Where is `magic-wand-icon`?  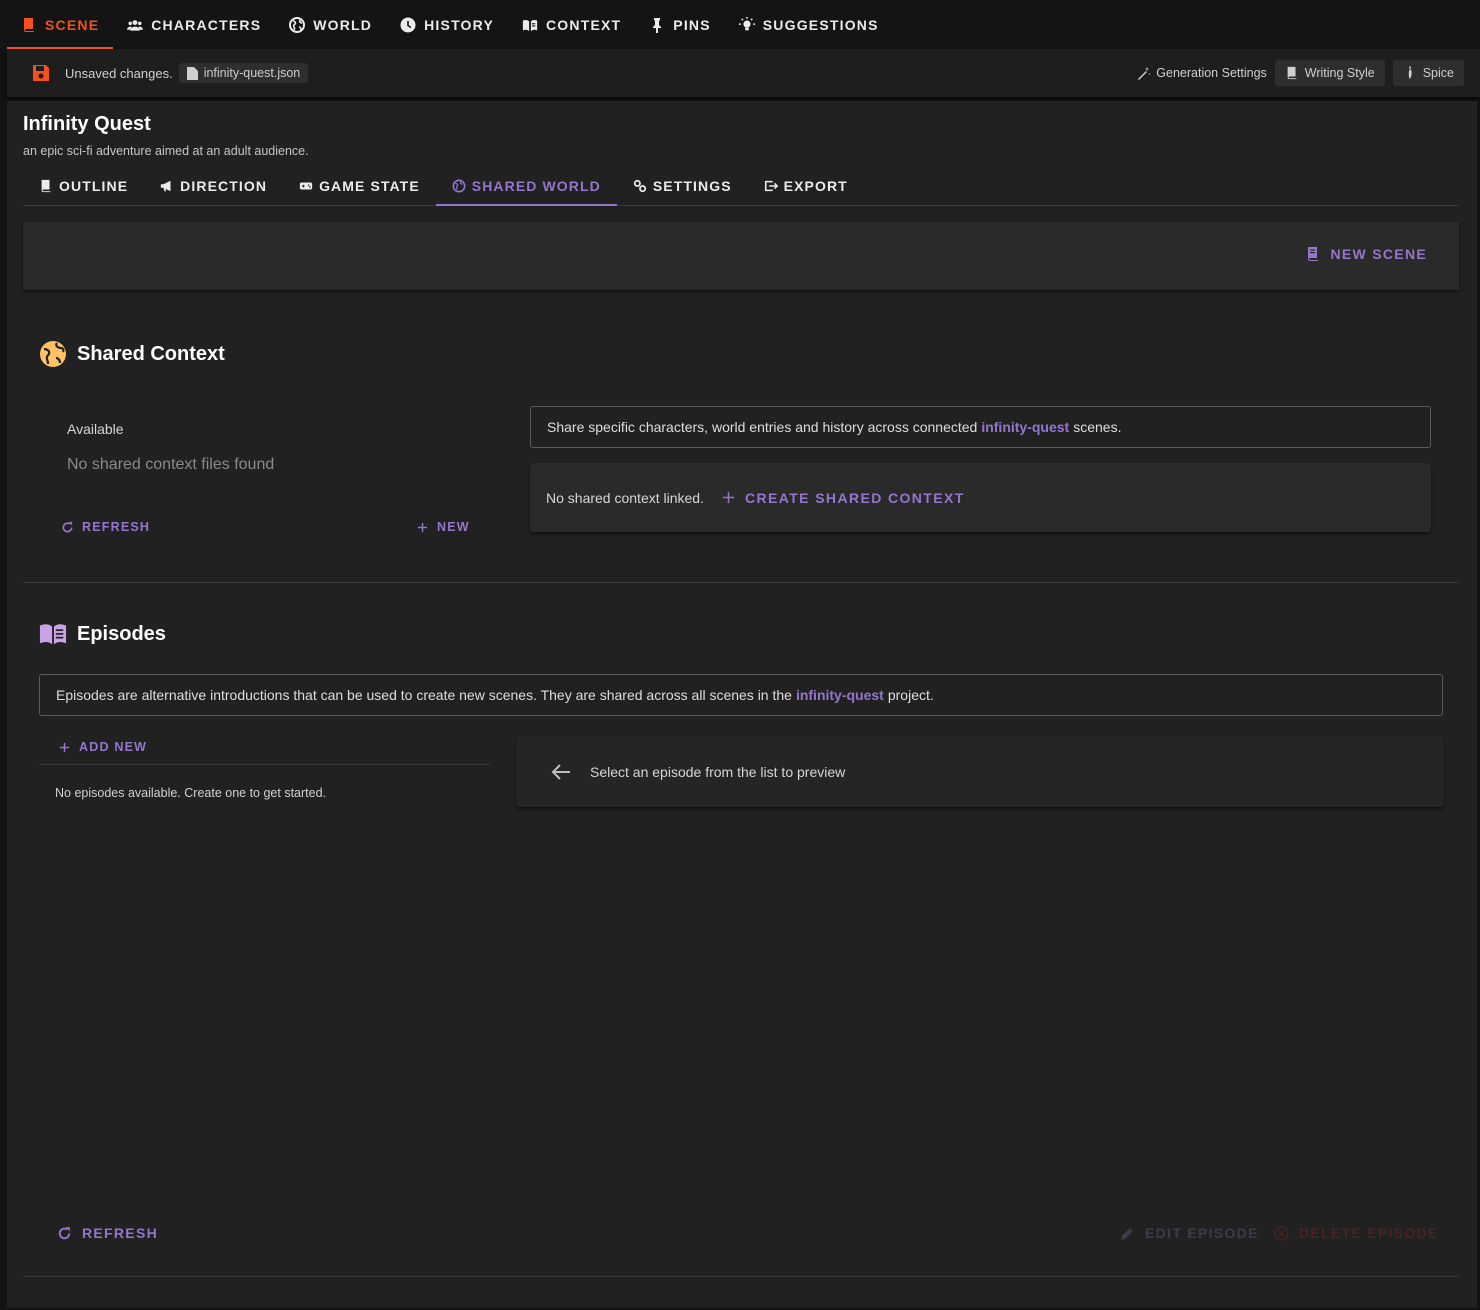 magic-wand-icon is located at coordinates (1144, 73).